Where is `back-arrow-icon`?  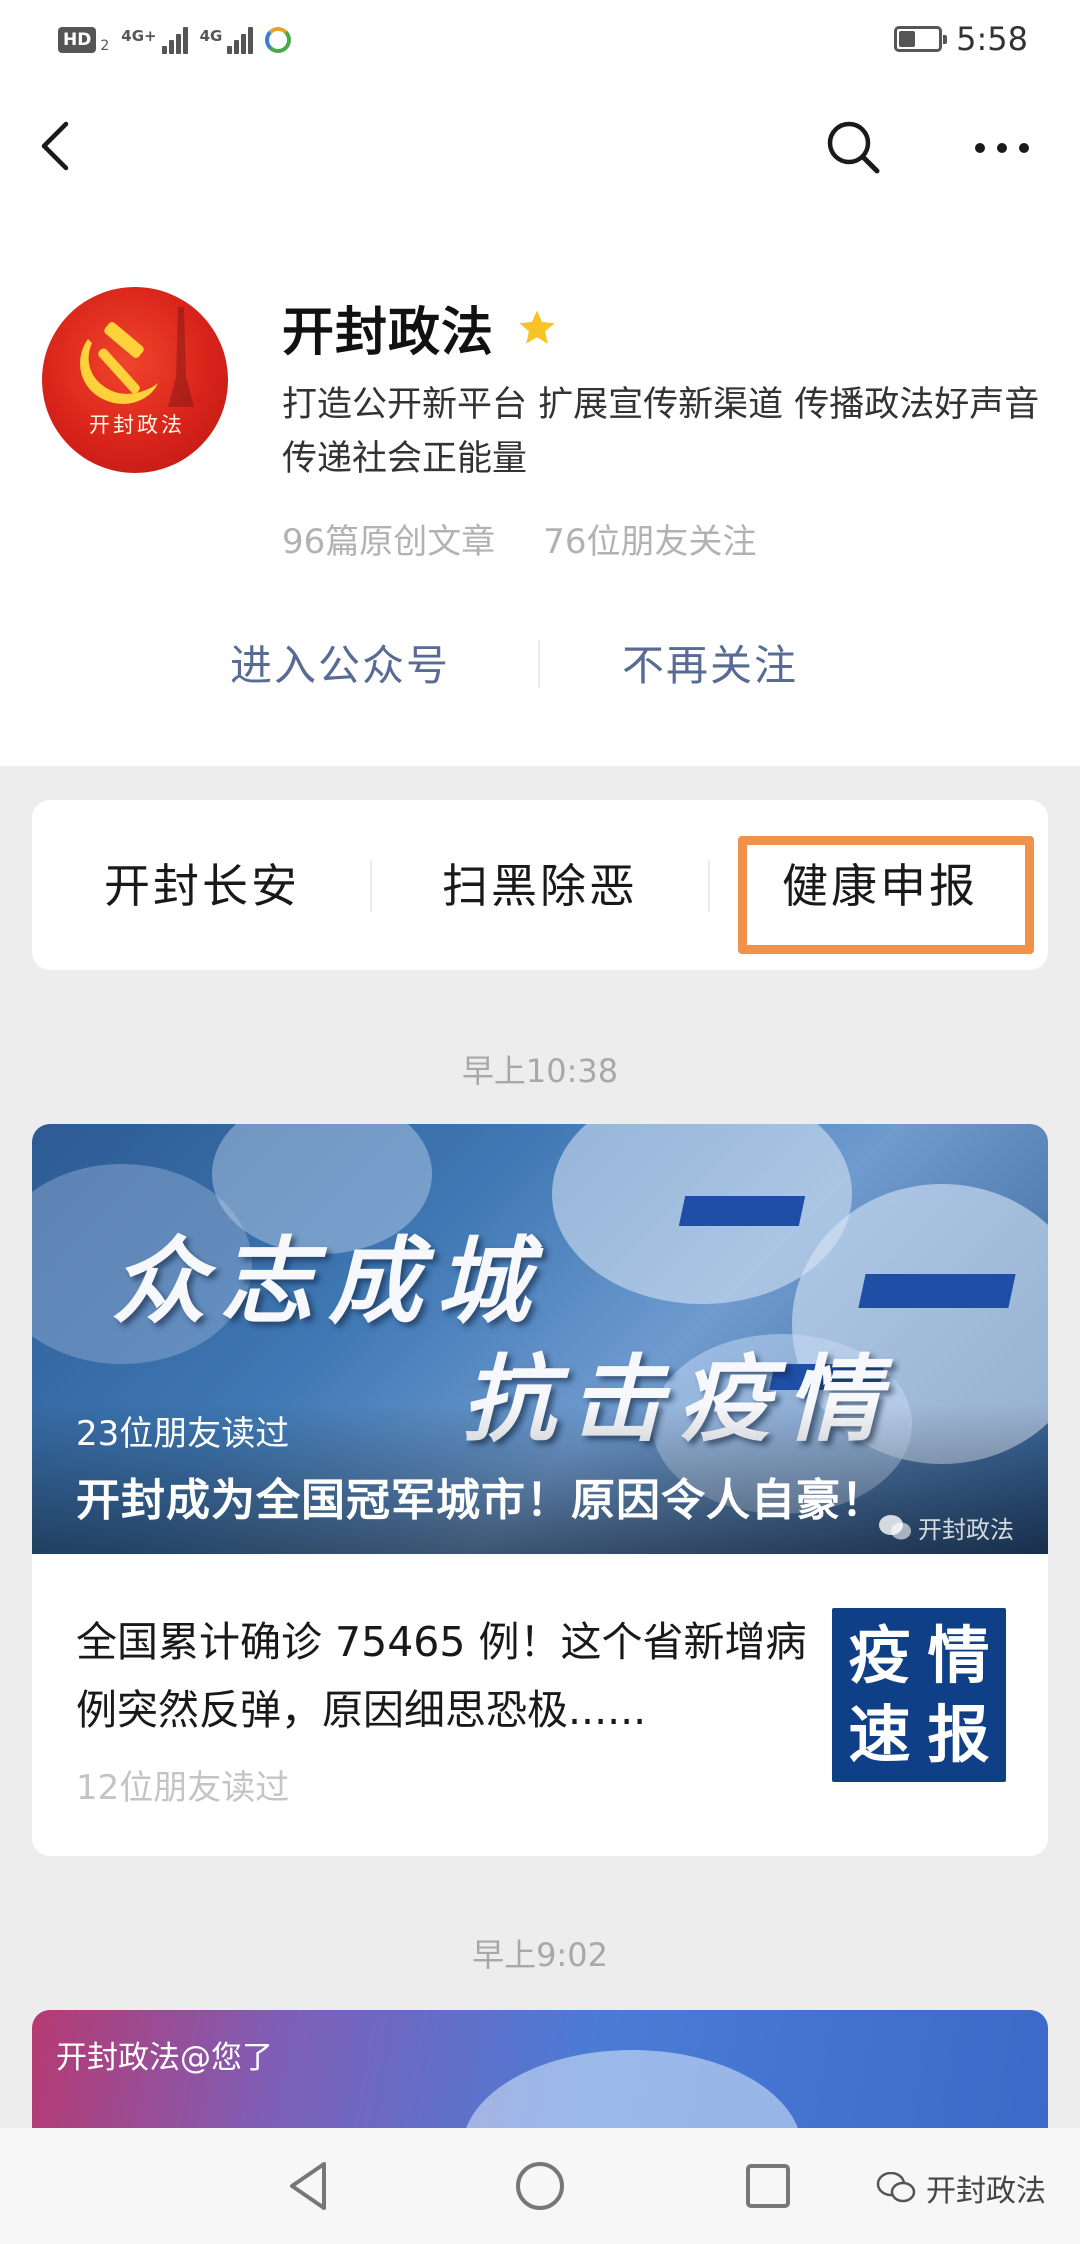 back-arrow-icon is located at coordinates (60, 146).